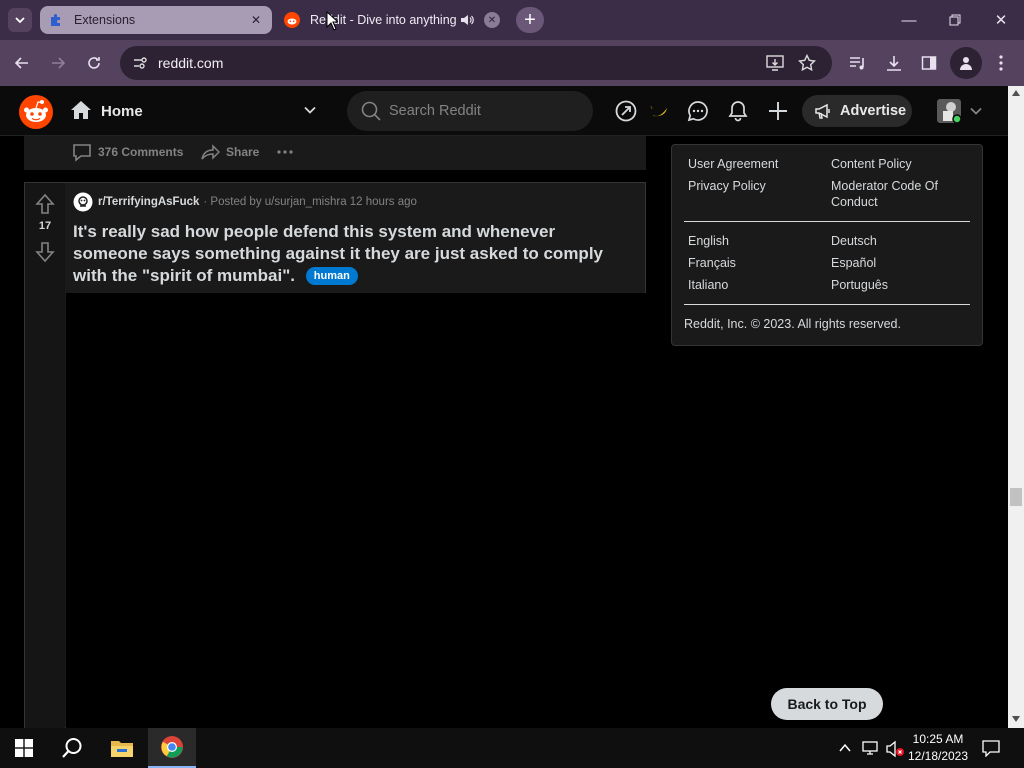 The width and height of the screenshot is (1024, 768). Describe the element at coordinates (36, 112) in the screenshot. I see `reddit-logo-icon` at that location.